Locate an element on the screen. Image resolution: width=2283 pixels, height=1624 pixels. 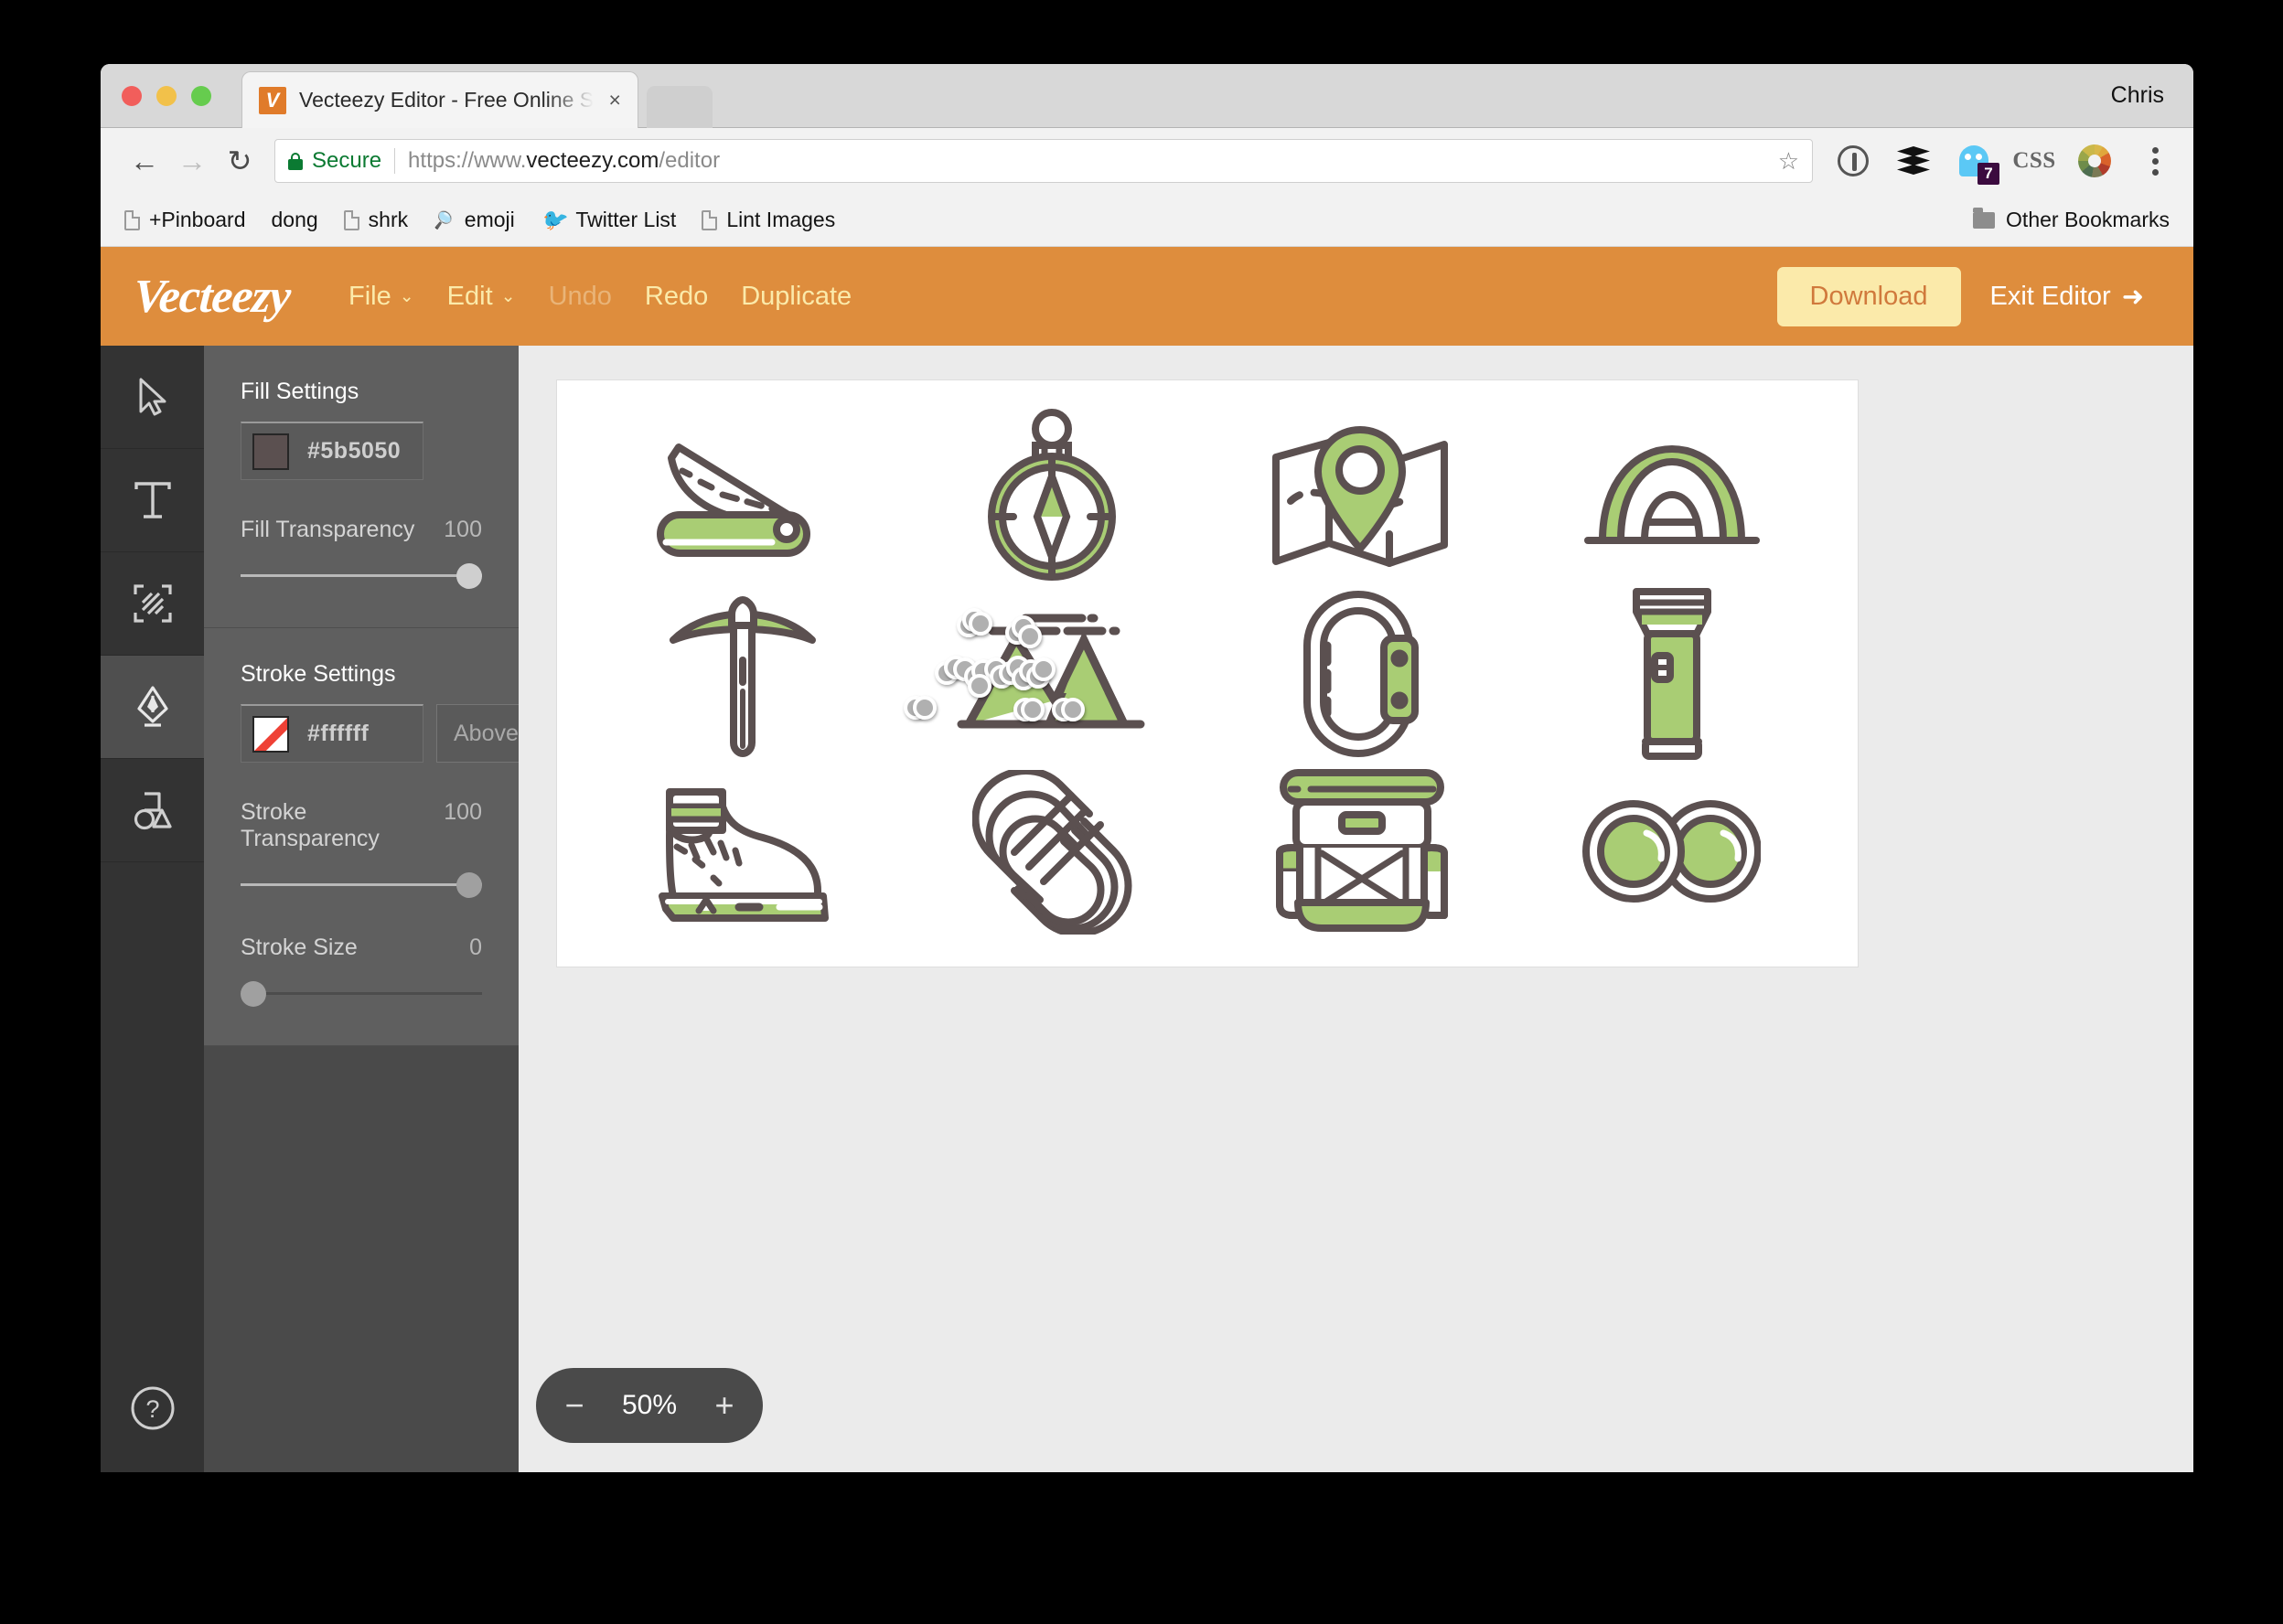
bookmark-dong: dong is located at coordinates (295, 220).